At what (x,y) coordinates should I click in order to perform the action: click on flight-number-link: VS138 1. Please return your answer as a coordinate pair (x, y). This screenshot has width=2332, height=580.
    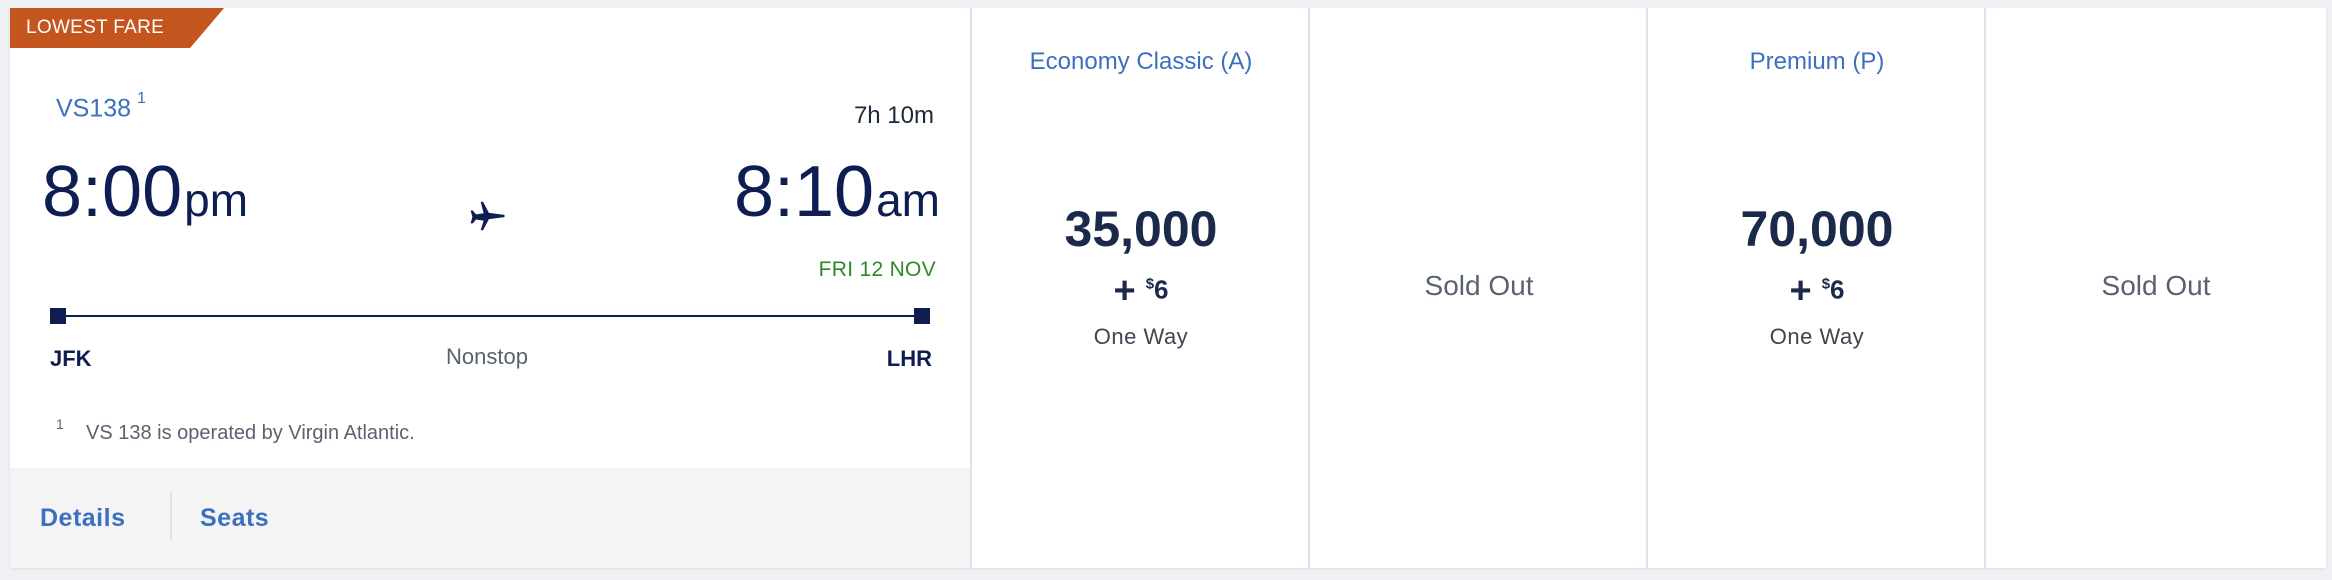
    Looking at the image, I should click on (101, 106).